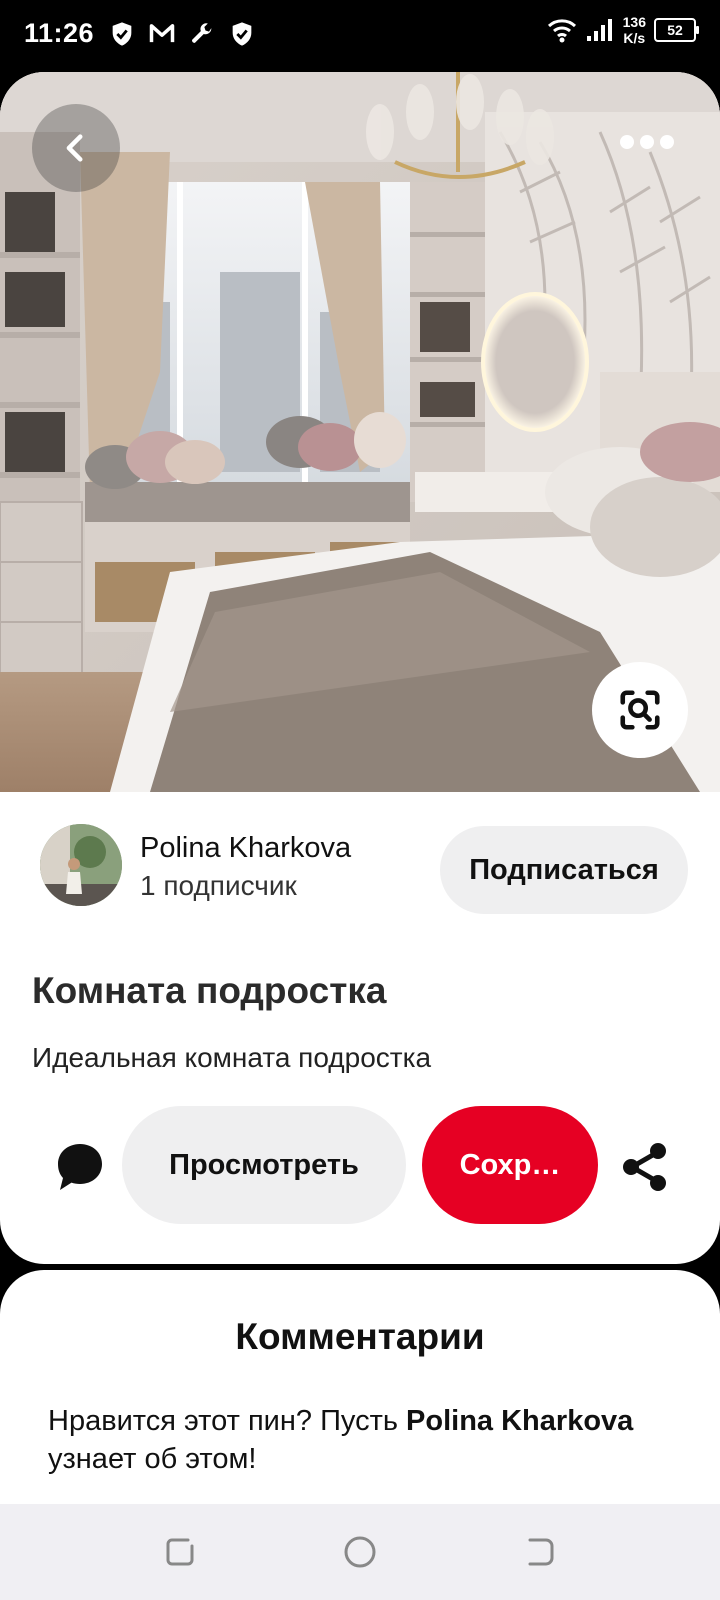 The width and height of the screenshot is (720, 1600). Describe the element at coordinates (218, 885) in the screenshot. I see `follower-count: 1 подписчик` at that location.